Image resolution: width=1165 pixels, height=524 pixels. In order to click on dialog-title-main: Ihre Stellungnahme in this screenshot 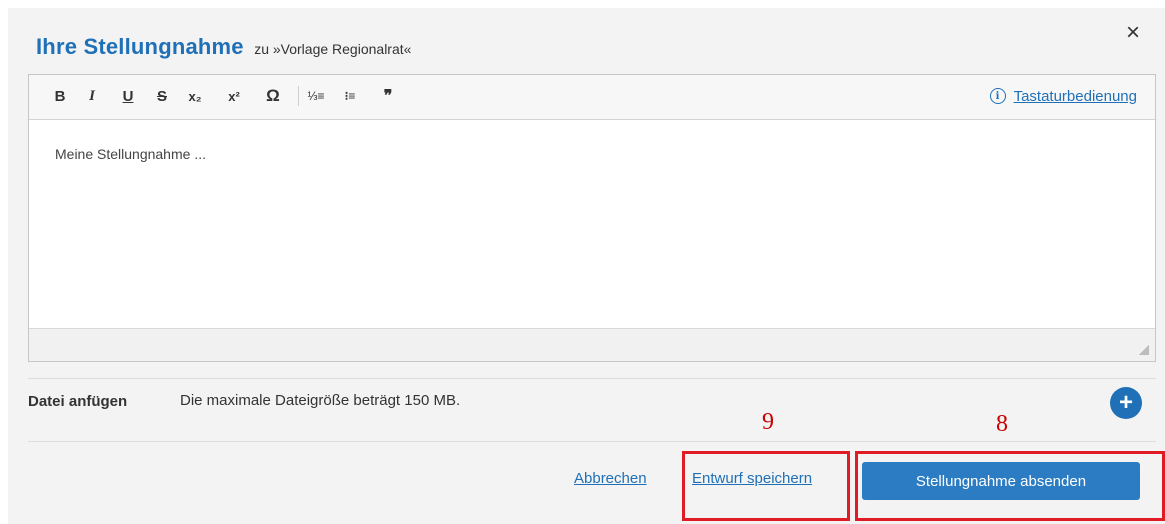, I will do `click(140, 46)`.